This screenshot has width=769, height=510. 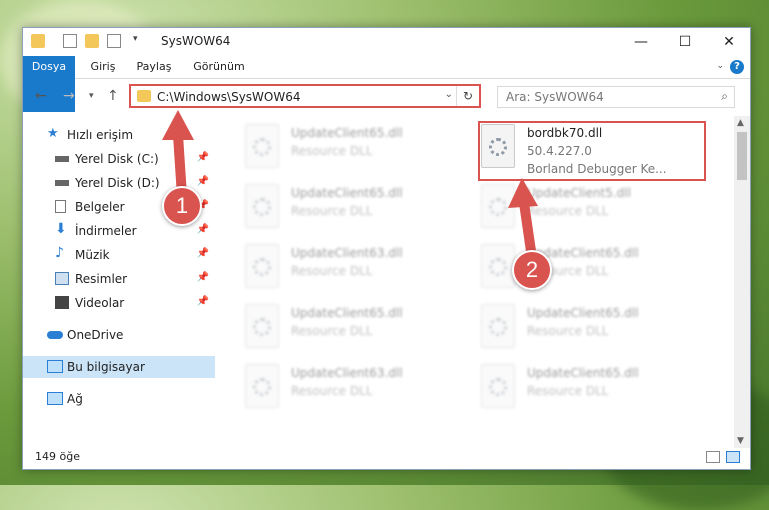 I want to click on forward-button: →, so click(x=69, y=96).